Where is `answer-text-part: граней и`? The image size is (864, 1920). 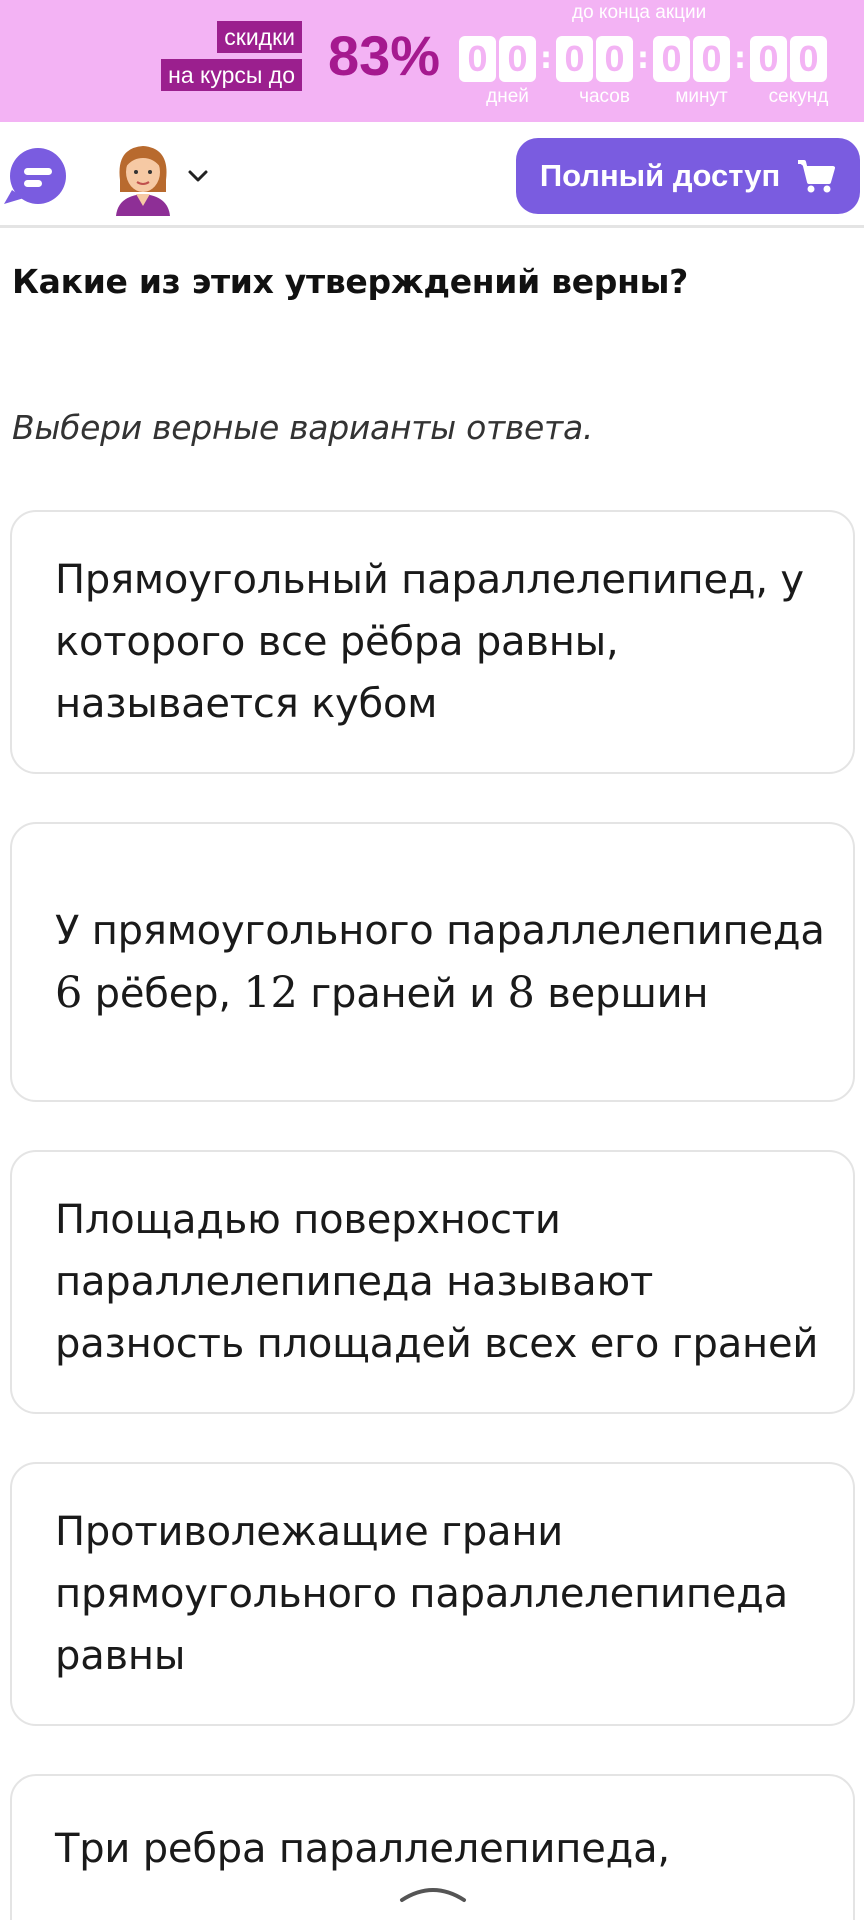 answer-text-part: граней и is located at coordinates (402, 993).